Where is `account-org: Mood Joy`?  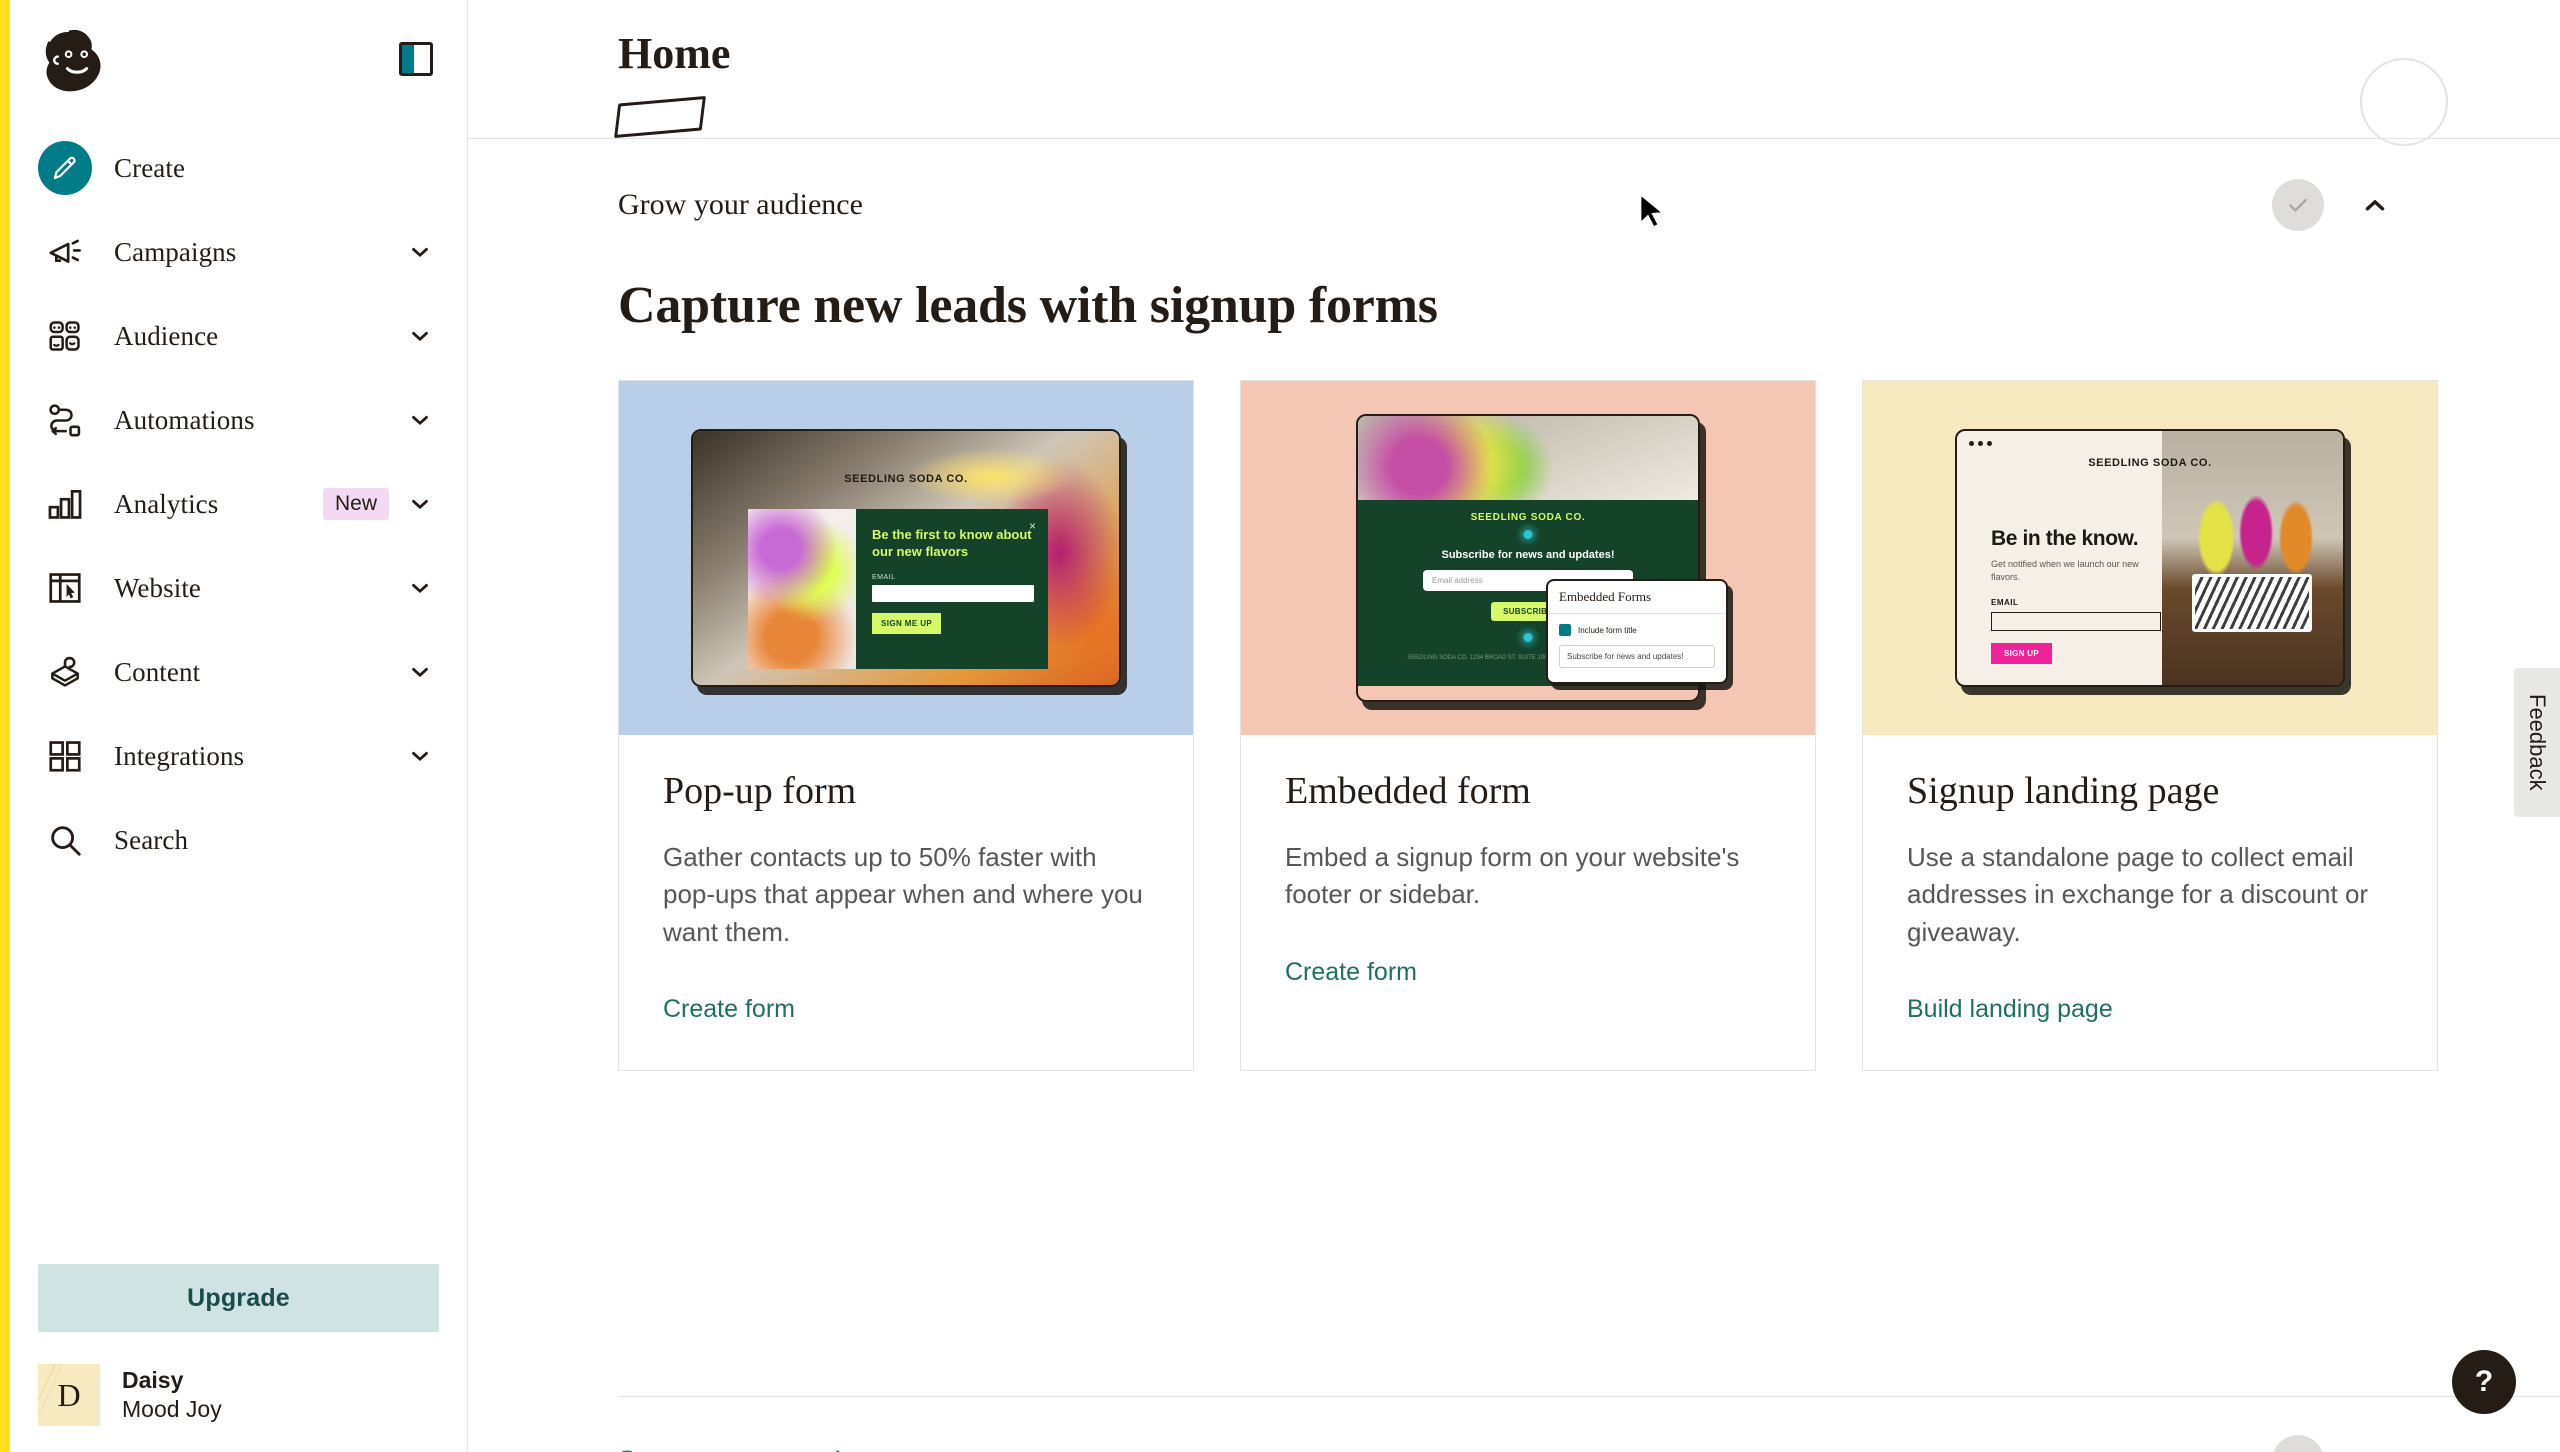 account-org: Mood Joy is located at coordinates (172, 1409).